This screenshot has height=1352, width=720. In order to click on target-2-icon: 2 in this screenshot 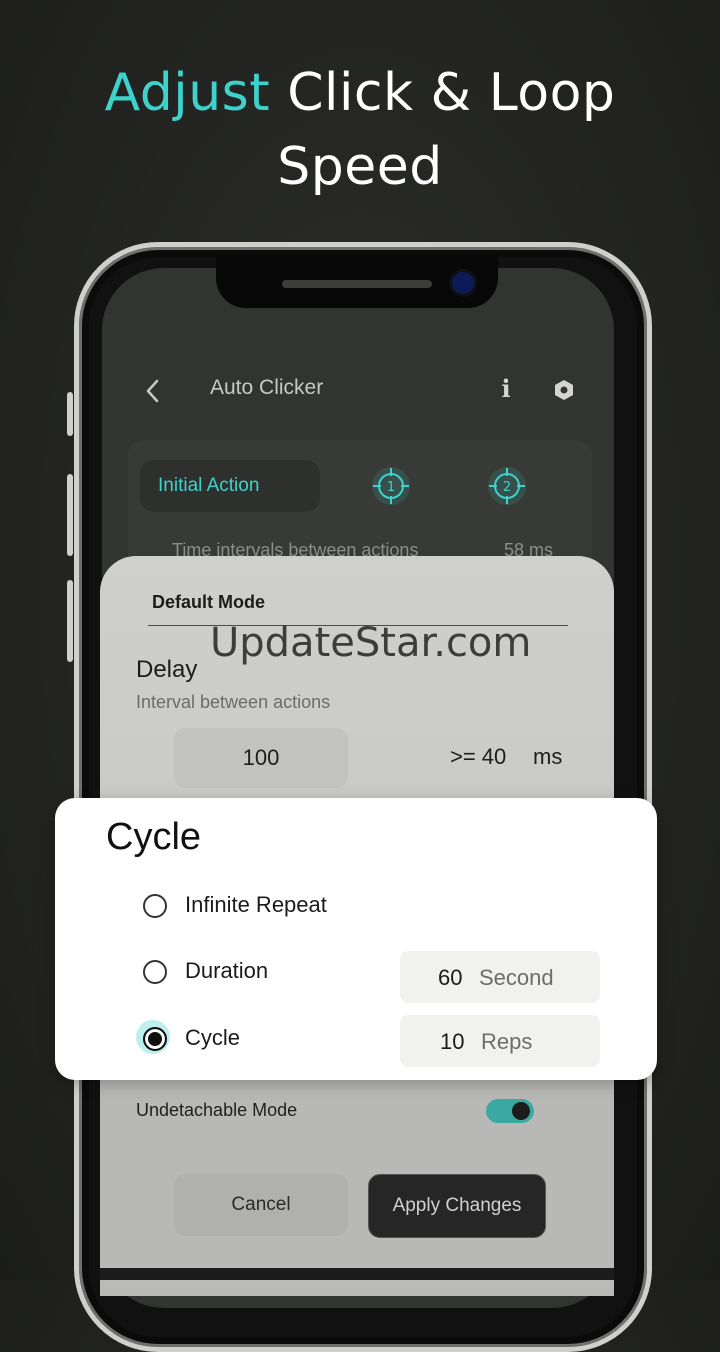, I will do `click(507, 486)`.